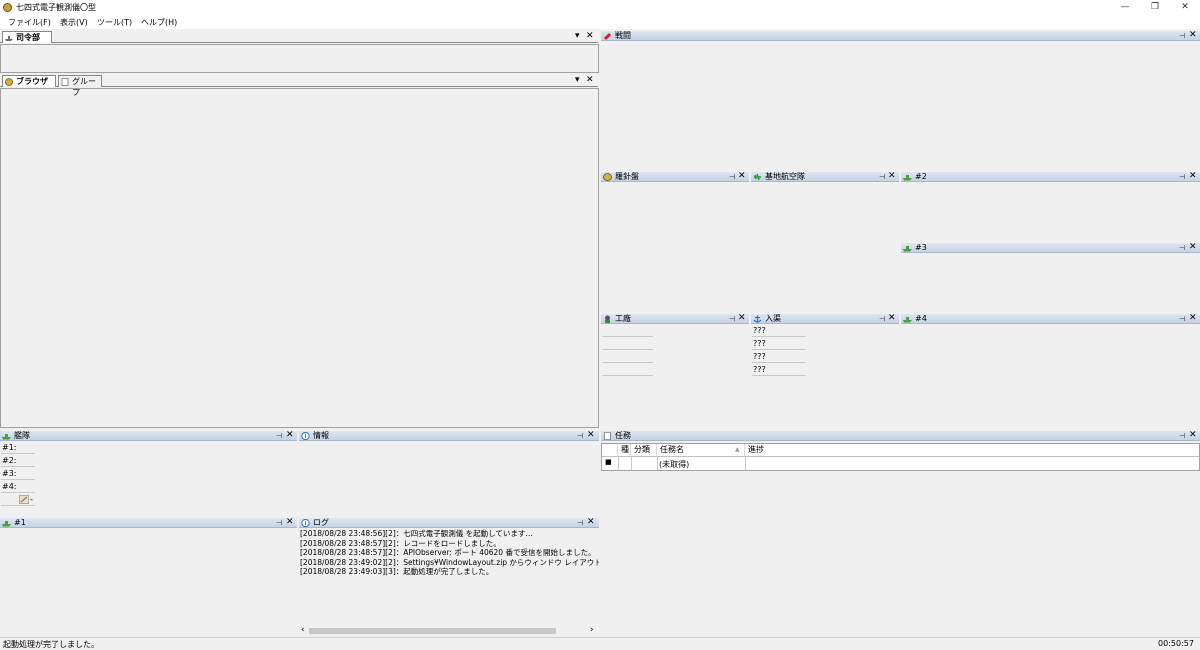  I want to click on baseair-pin-icon: ⊣, so click(882, 177).